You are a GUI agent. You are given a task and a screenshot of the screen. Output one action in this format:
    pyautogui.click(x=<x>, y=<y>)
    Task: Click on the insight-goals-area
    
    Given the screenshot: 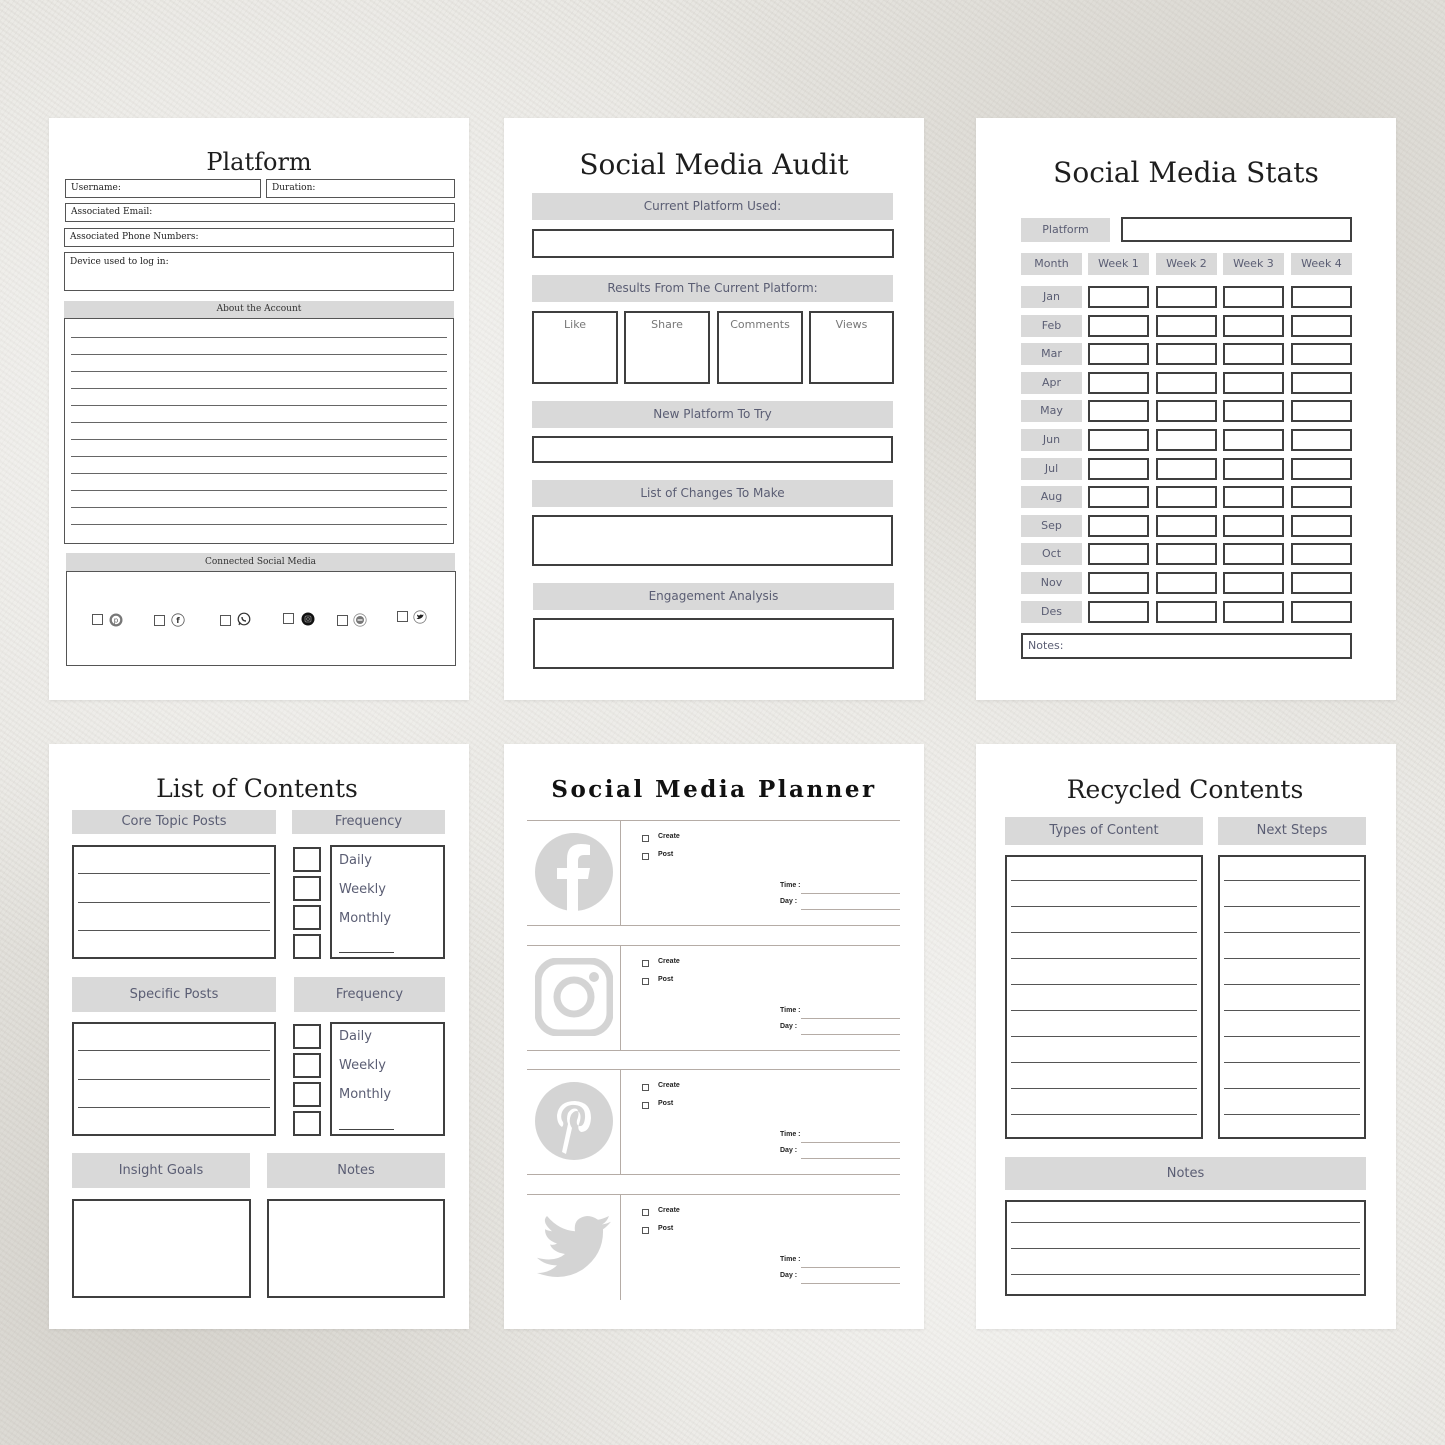 What is the action you would take?
    pyautogui.click(x=161, y=1248)
    